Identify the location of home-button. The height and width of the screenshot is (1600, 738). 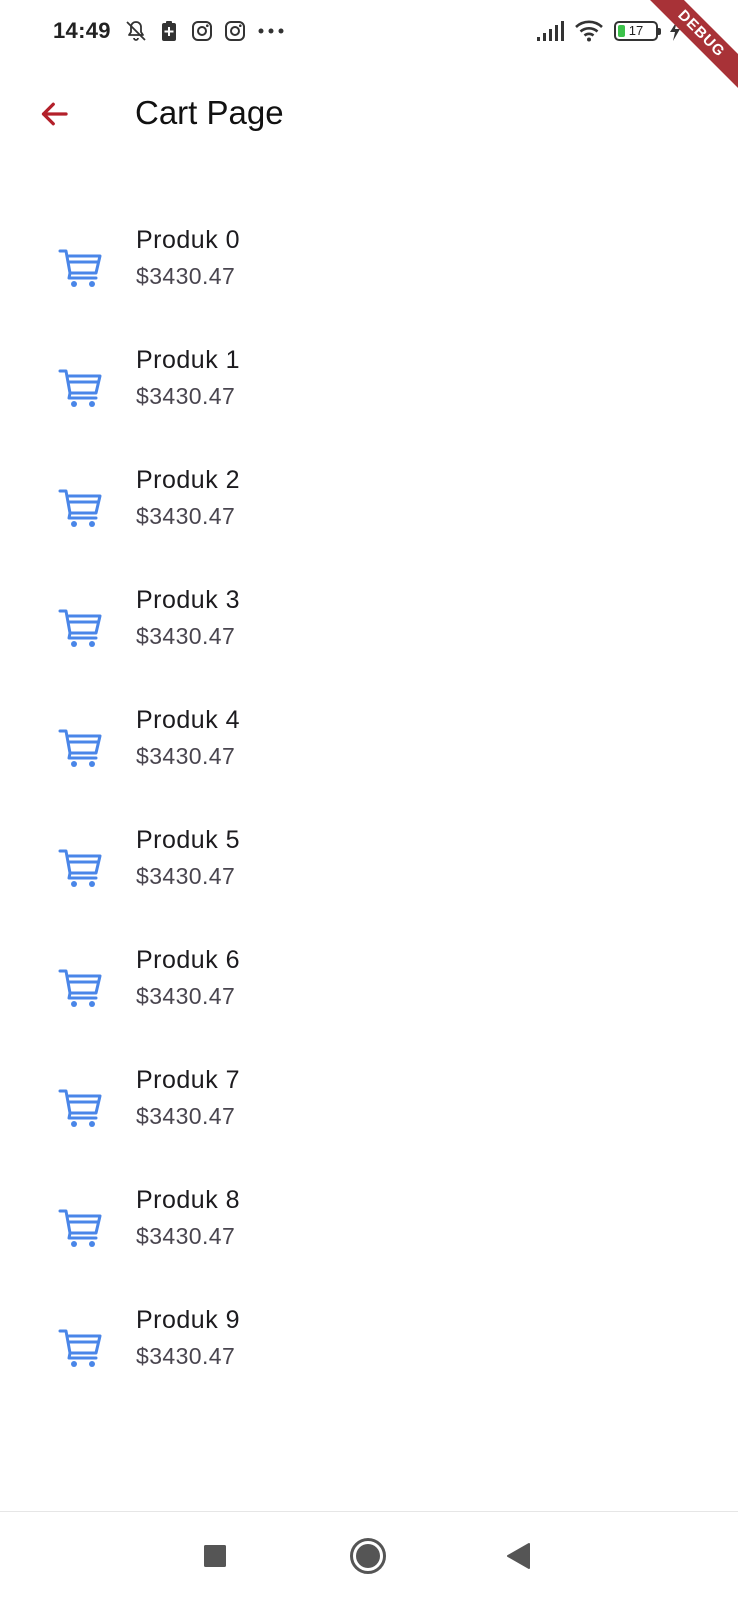
(368, 1556).